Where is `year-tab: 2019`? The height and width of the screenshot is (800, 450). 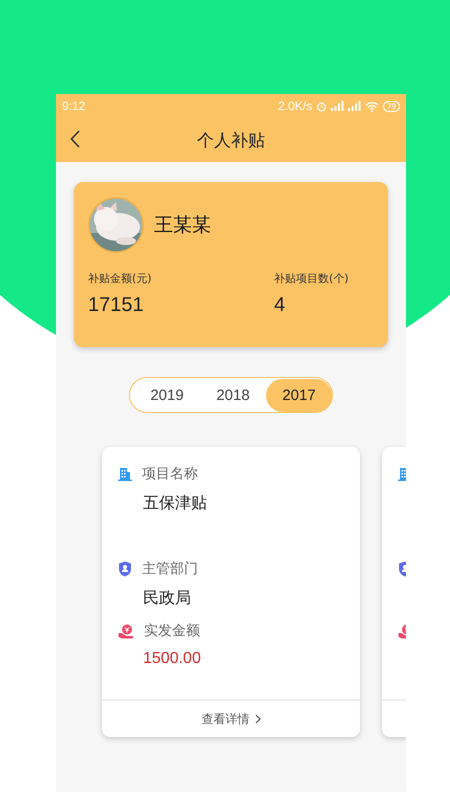
year-tab: 2019 is located at coordinates (167, 395).